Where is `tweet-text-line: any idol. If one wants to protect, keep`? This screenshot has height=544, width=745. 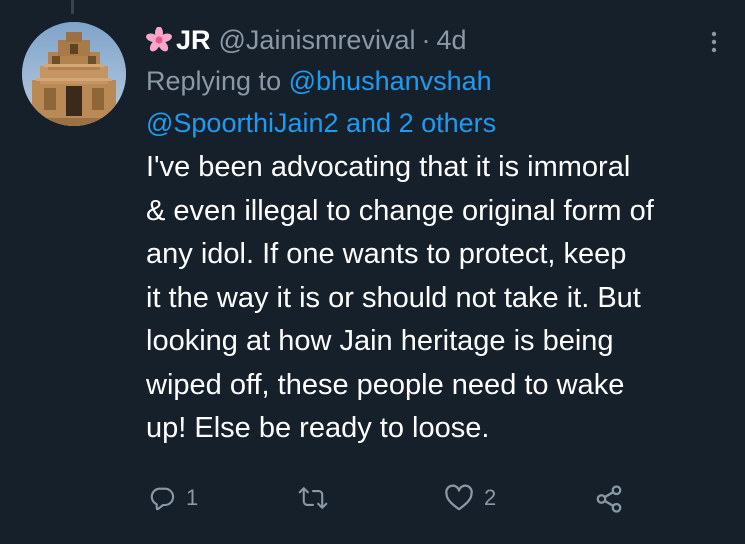
tweet-text-line: any idol. If one wants to protect, keep is located at coordinates (386, 254).